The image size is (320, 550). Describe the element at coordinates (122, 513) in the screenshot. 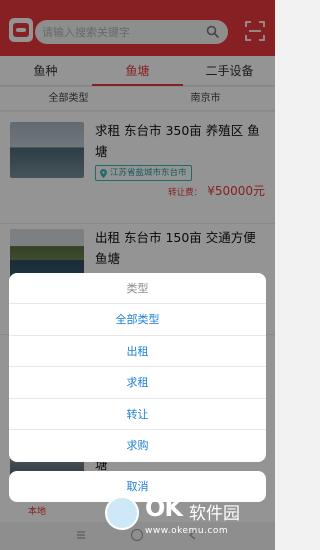

I see `watermark-logo-icon` at that location.